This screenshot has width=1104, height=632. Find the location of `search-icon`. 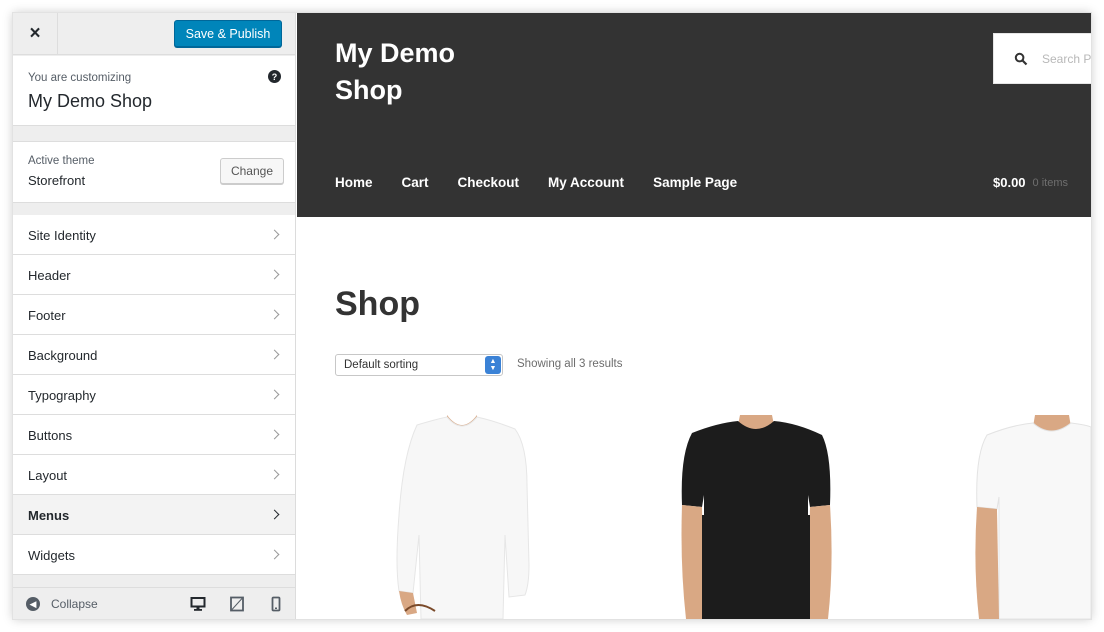

search-icon is located at coordinates (1021, 58).